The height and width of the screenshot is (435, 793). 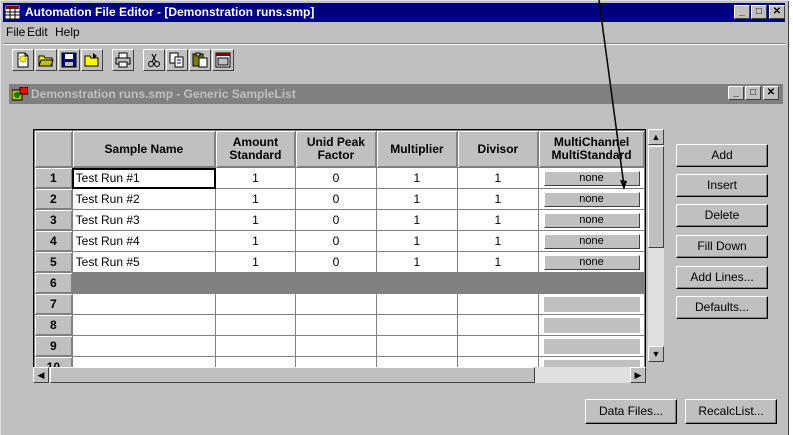 I want to click on properties-button, so click(x=223, y=60).